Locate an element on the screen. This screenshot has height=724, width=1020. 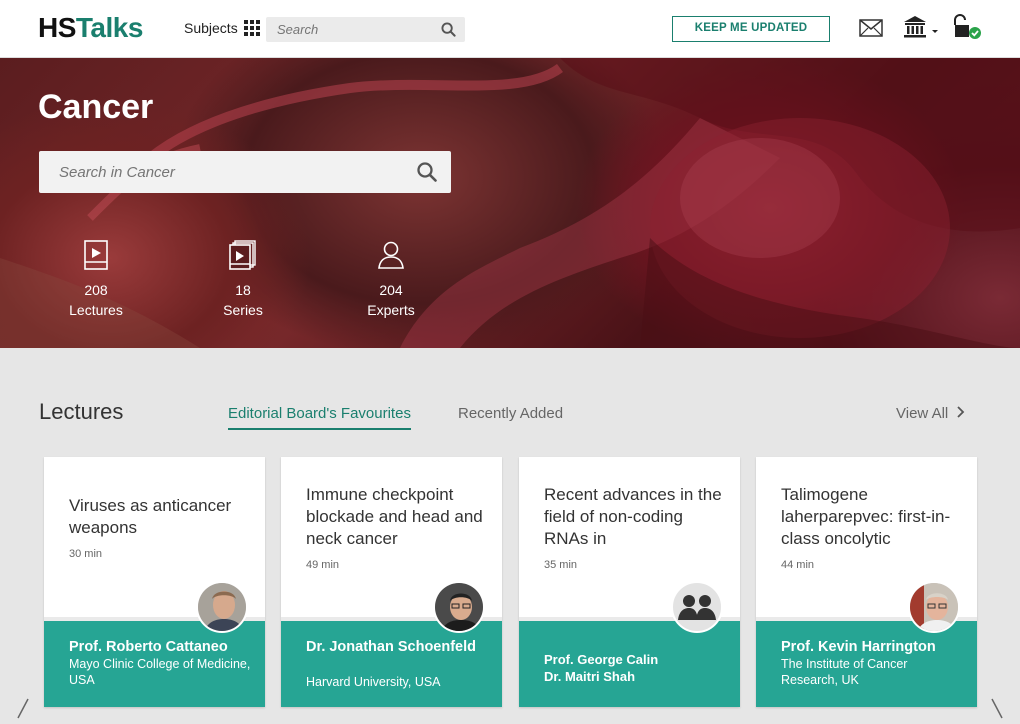
speaker-institution: The Institute of Cancer Research, UK is located at coordinates (844, 672).